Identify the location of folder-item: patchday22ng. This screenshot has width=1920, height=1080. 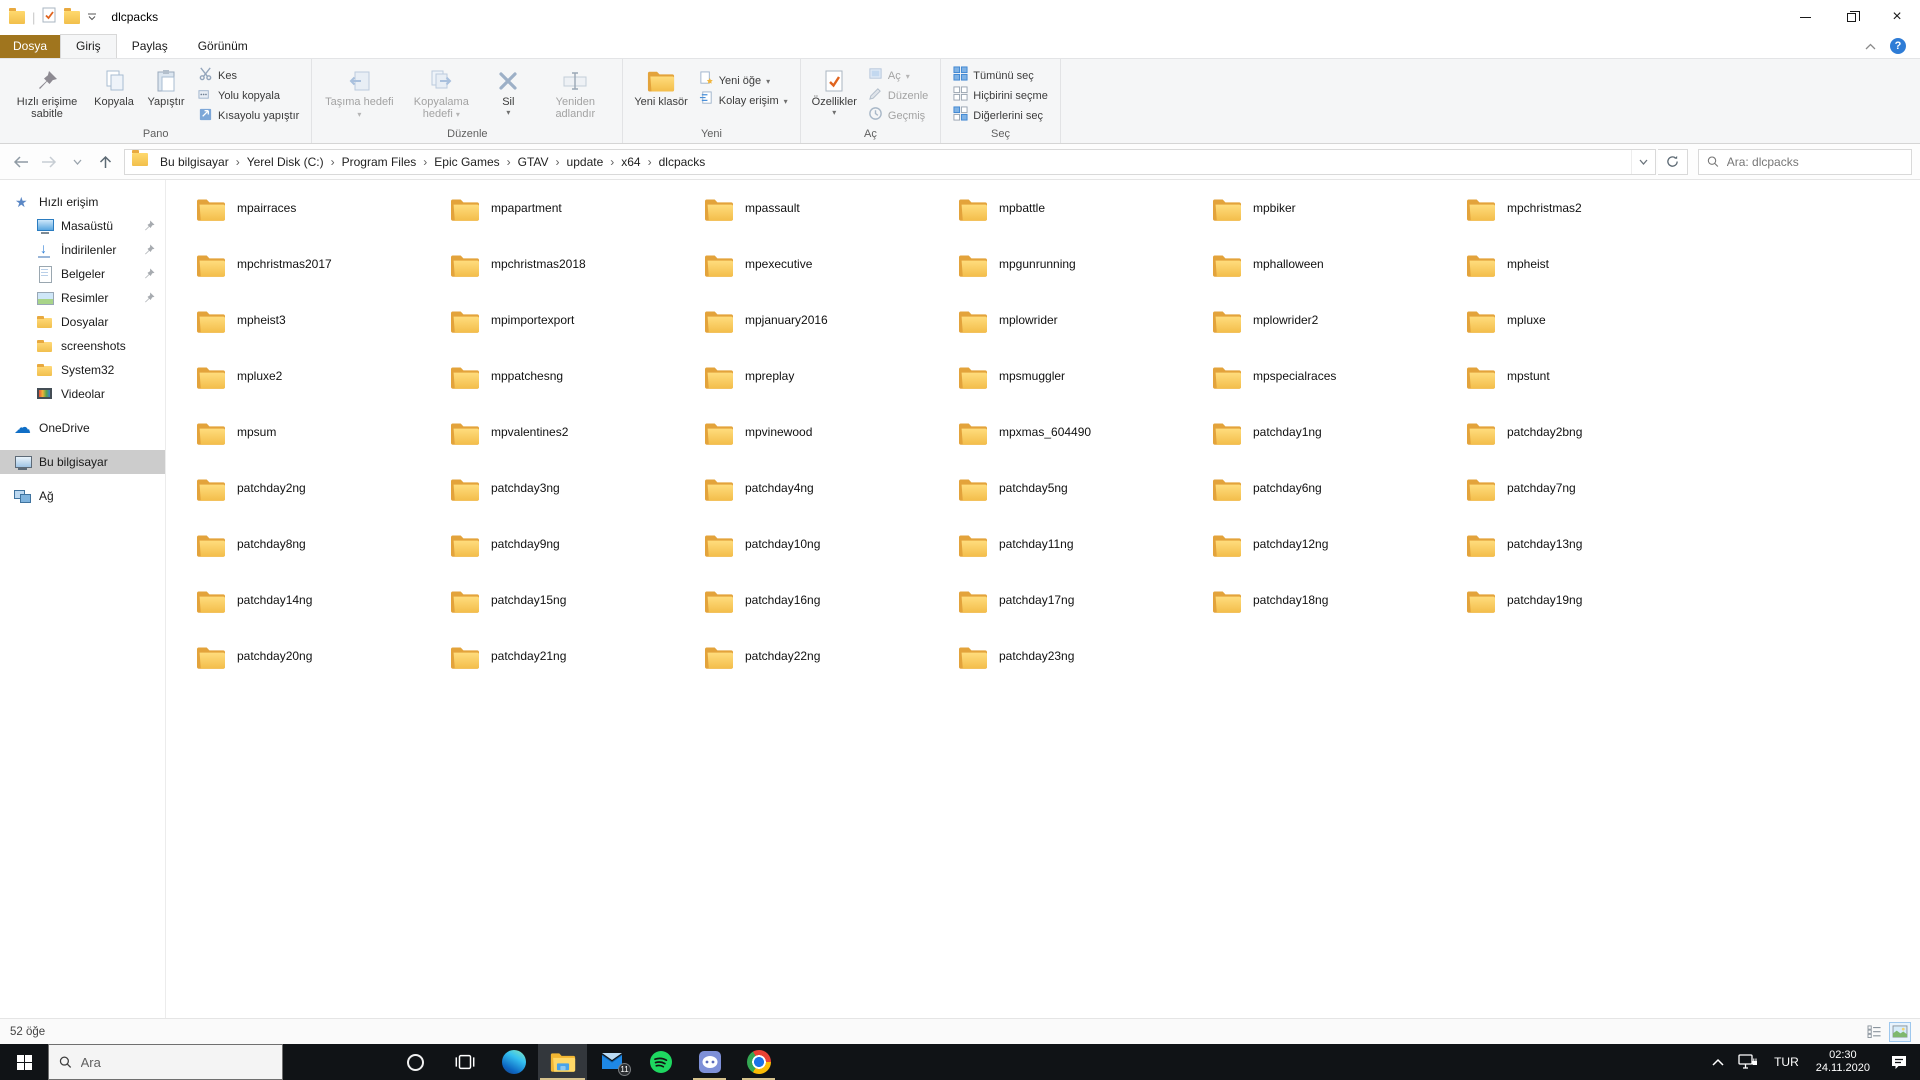
(819, 674).